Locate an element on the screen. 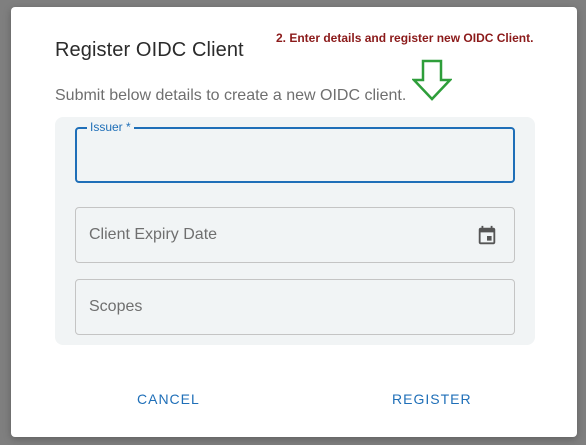  calendar-icon is located at coordinates (487, 236).